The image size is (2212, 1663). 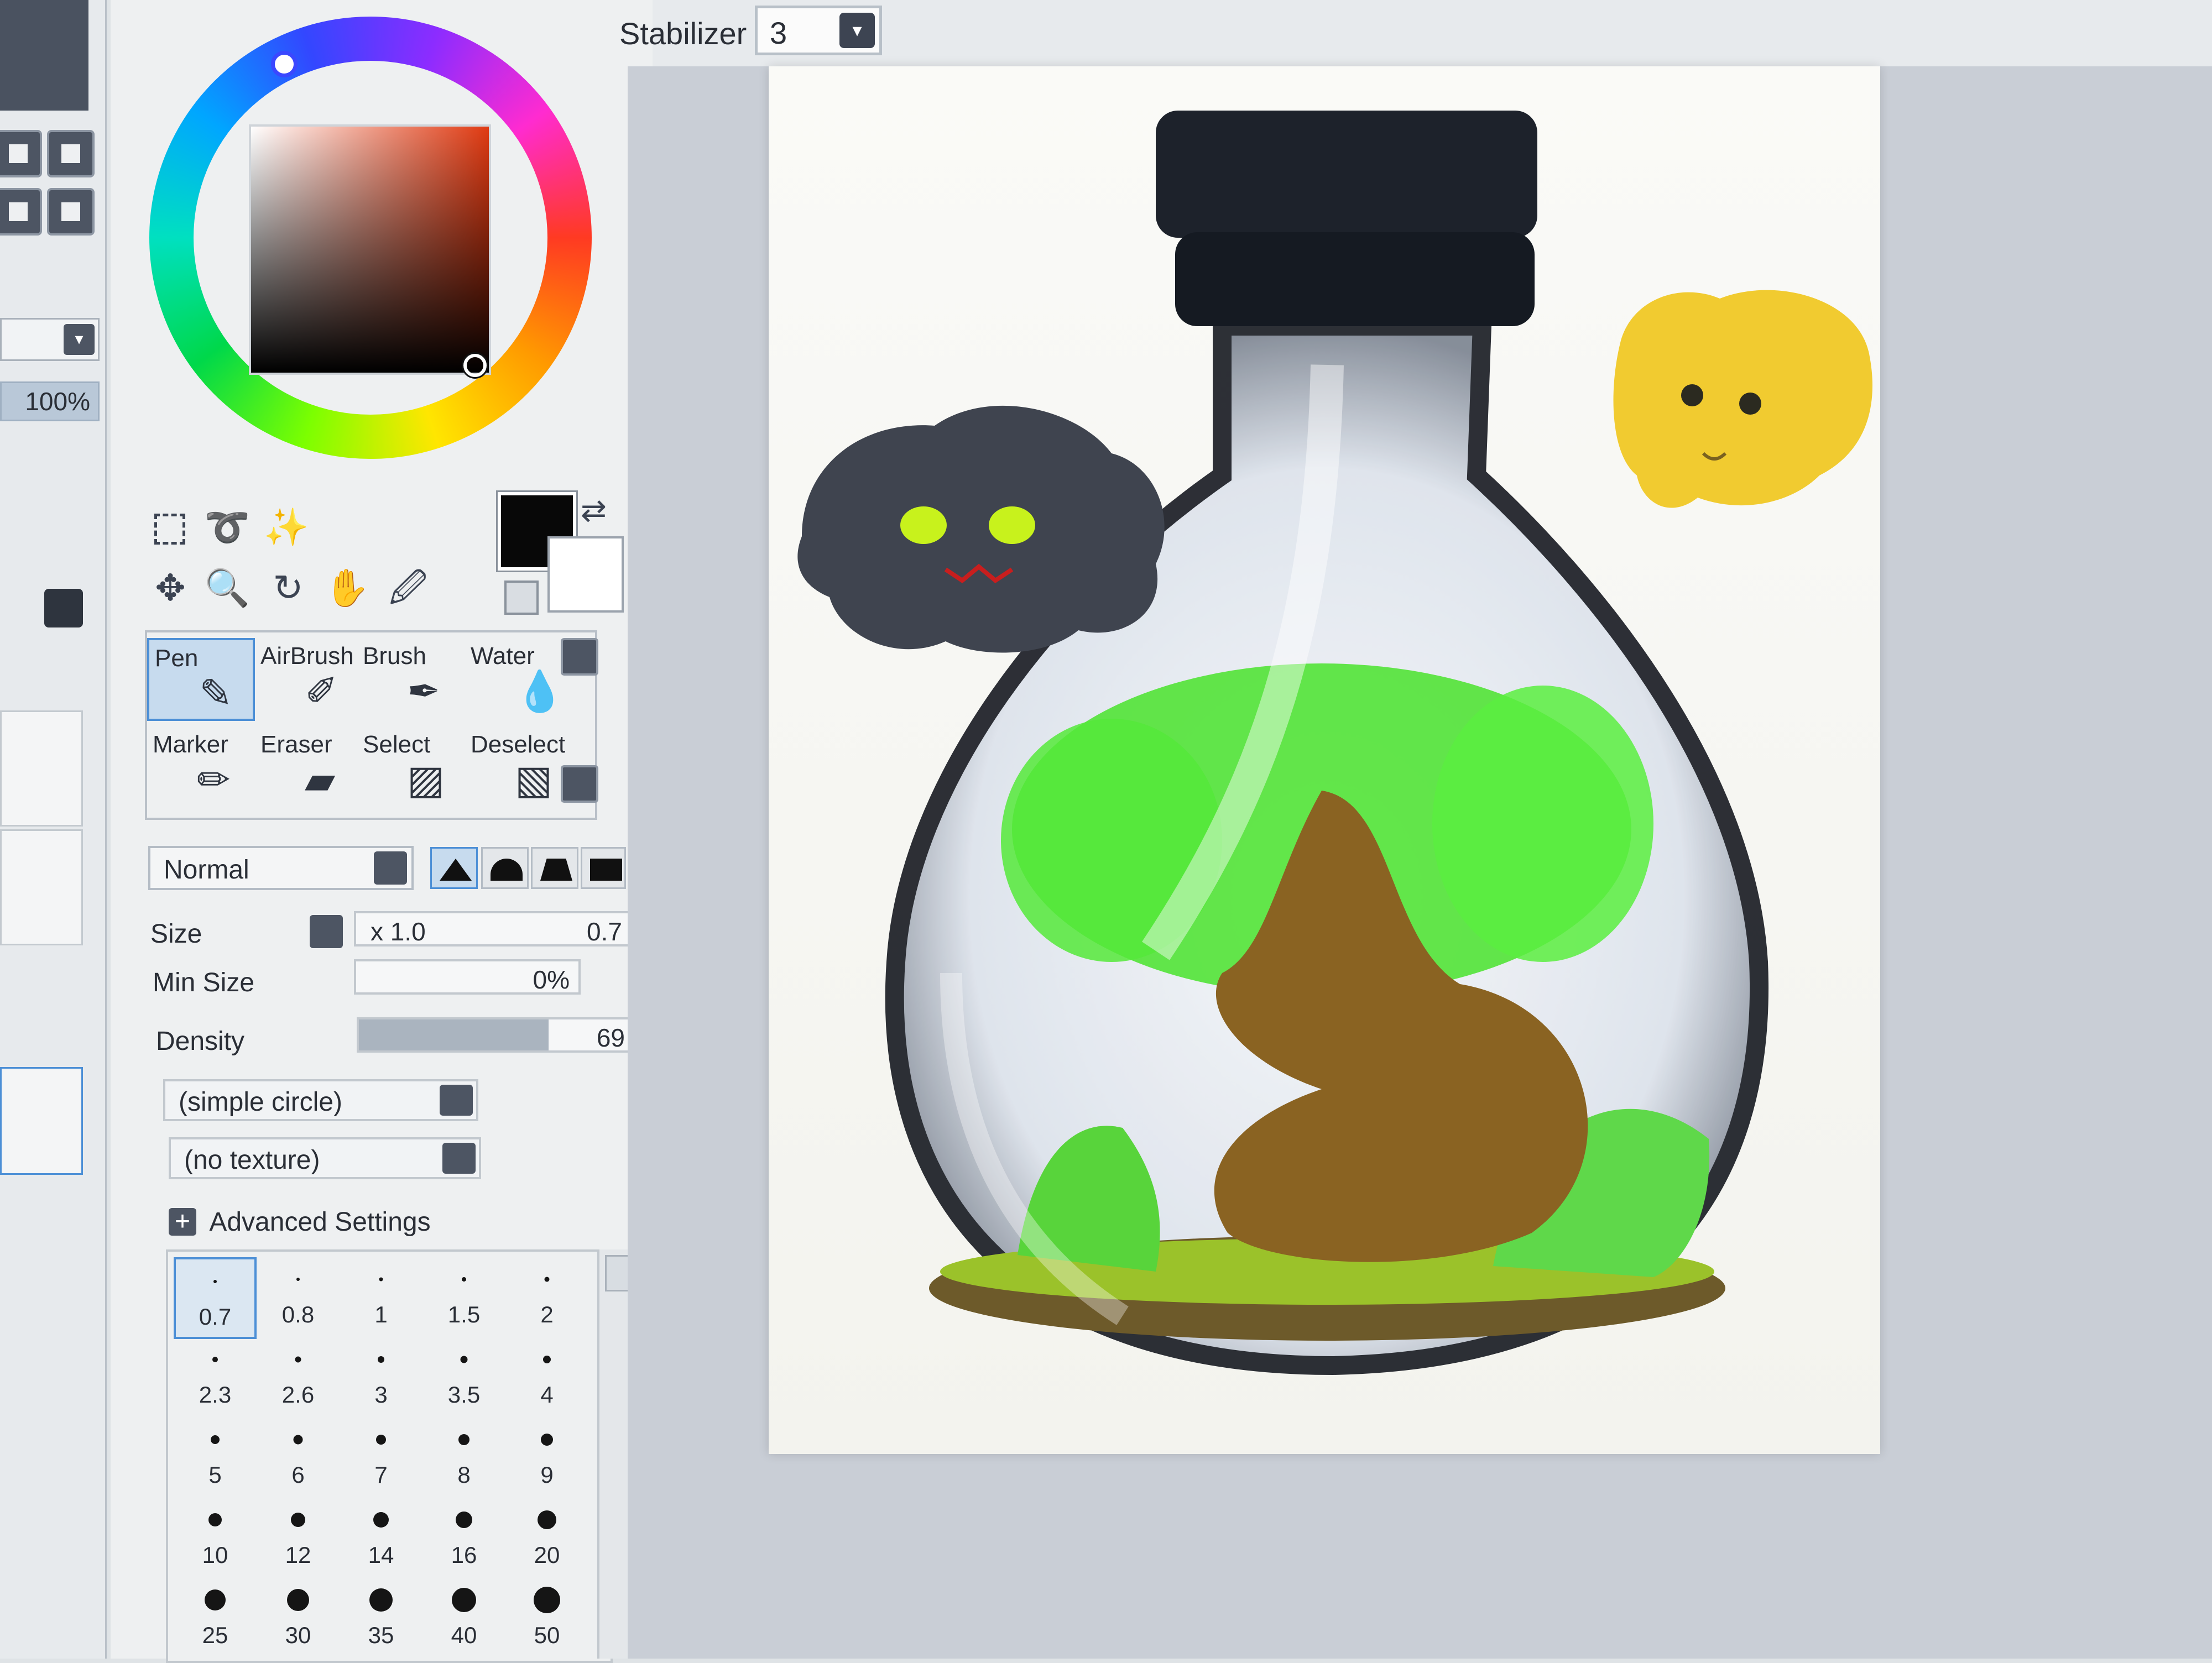 What do you see at coordinates (228, 587) in the screenshot?
I see `zoom-icon: 🔍` at bounding box center [228, 587].